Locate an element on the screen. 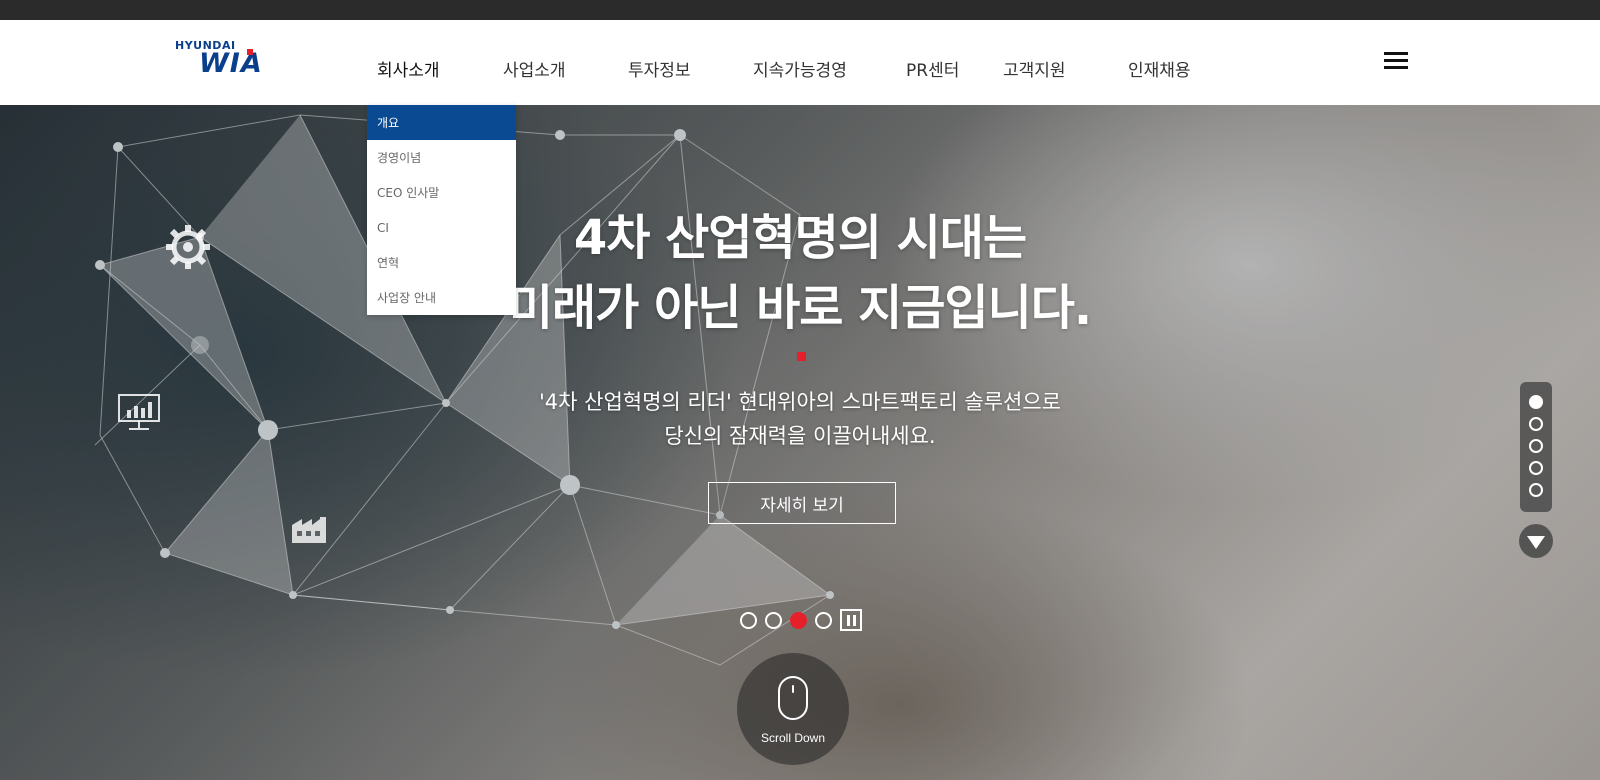 This screenshot has width=1600, height=780. scroll-down-button: Scroll Down is located at coordinates (793, 709).